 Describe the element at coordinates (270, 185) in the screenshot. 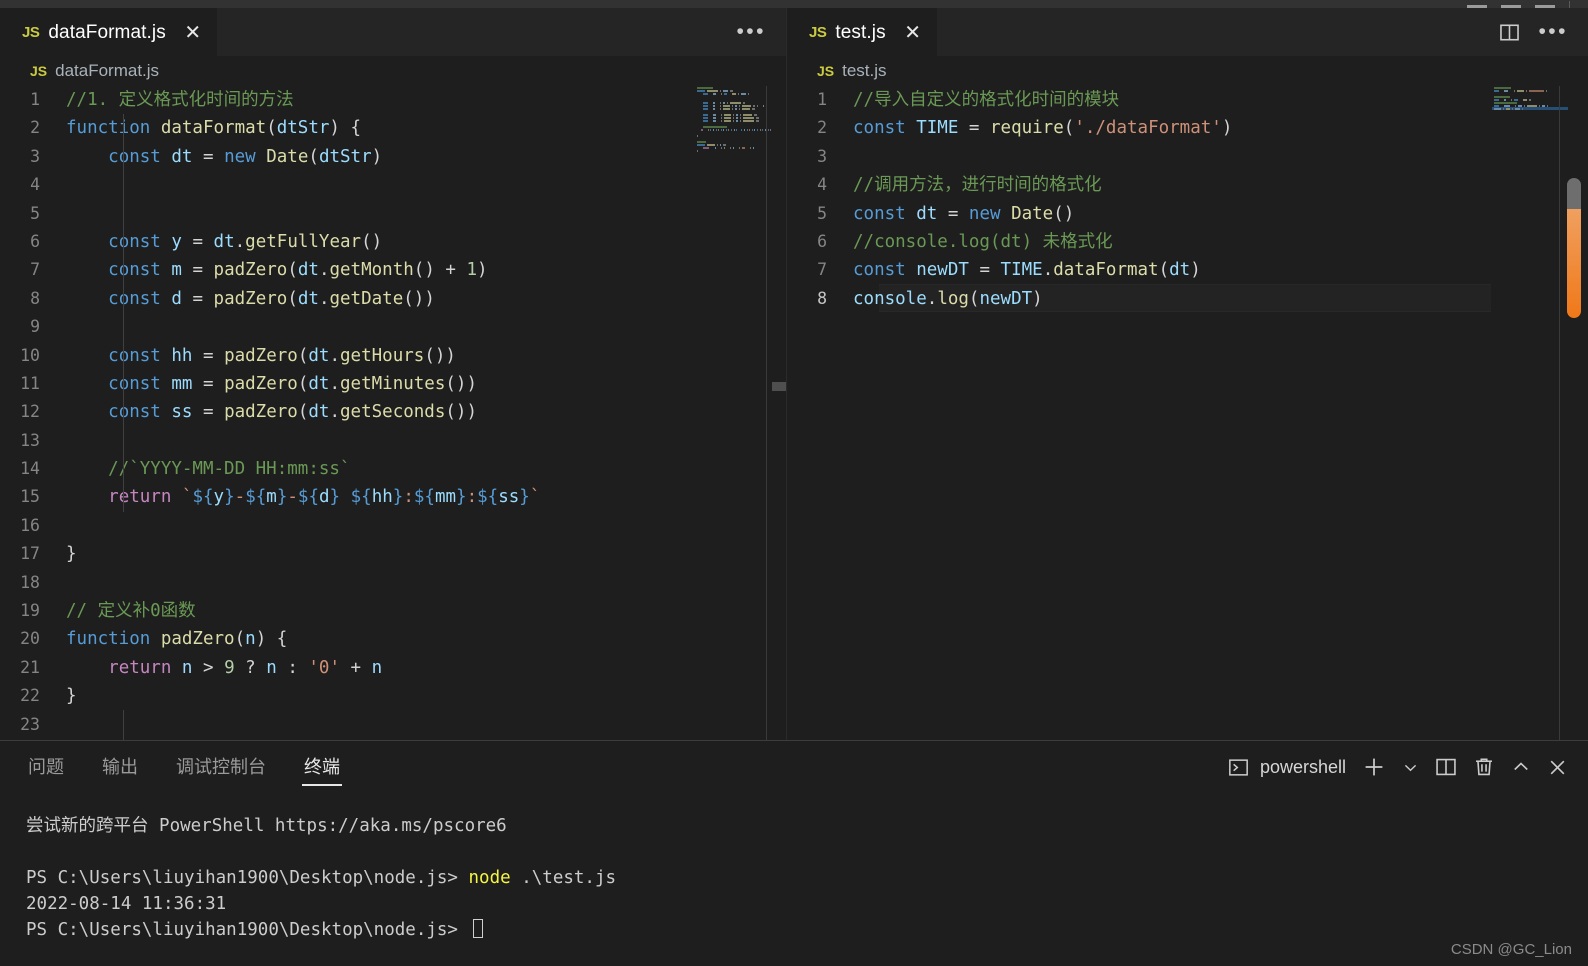

I see `code-line: 4` at that location.